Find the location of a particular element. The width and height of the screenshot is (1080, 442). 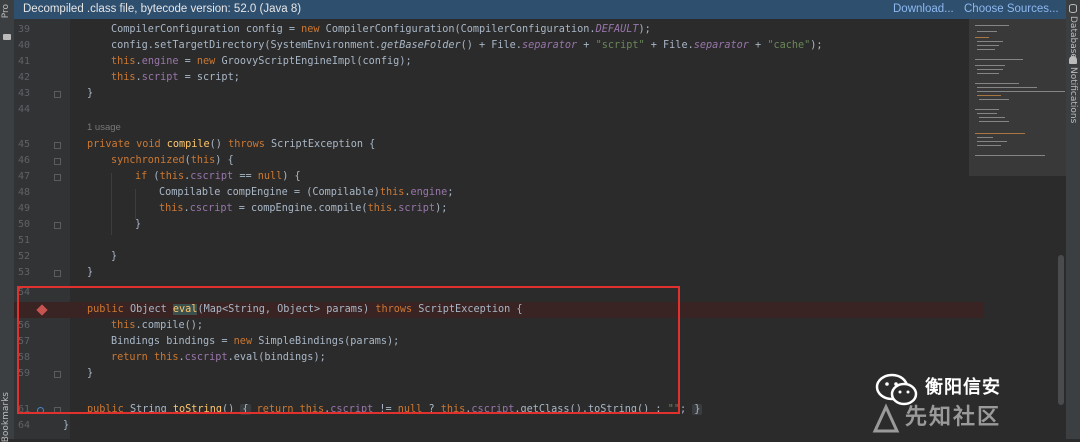

code-line-52: } is located at coordinates (114, 256).